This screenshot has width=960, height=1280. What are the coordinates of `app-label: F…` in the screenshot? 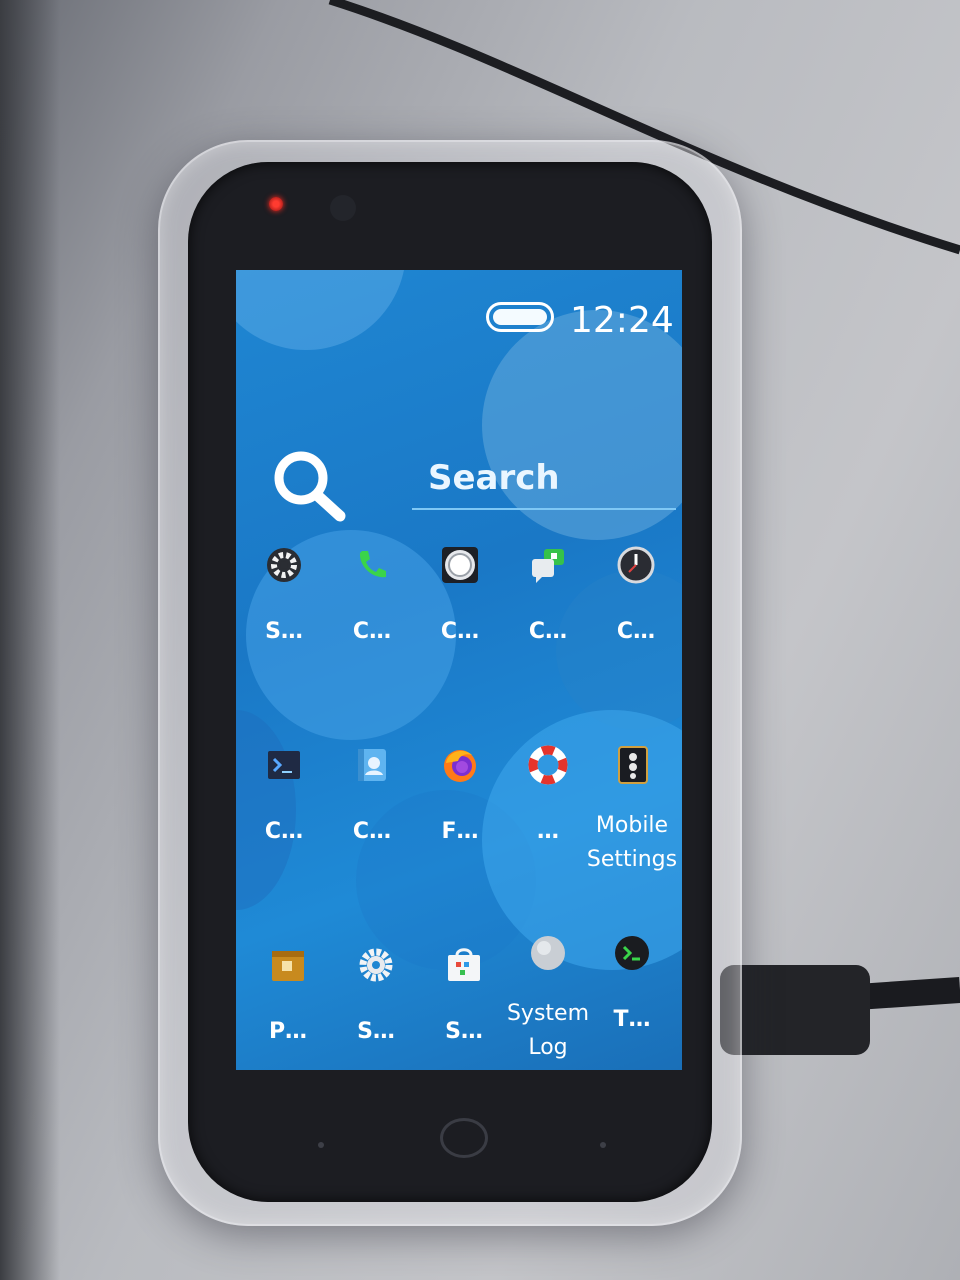 It's located at (460, 831).